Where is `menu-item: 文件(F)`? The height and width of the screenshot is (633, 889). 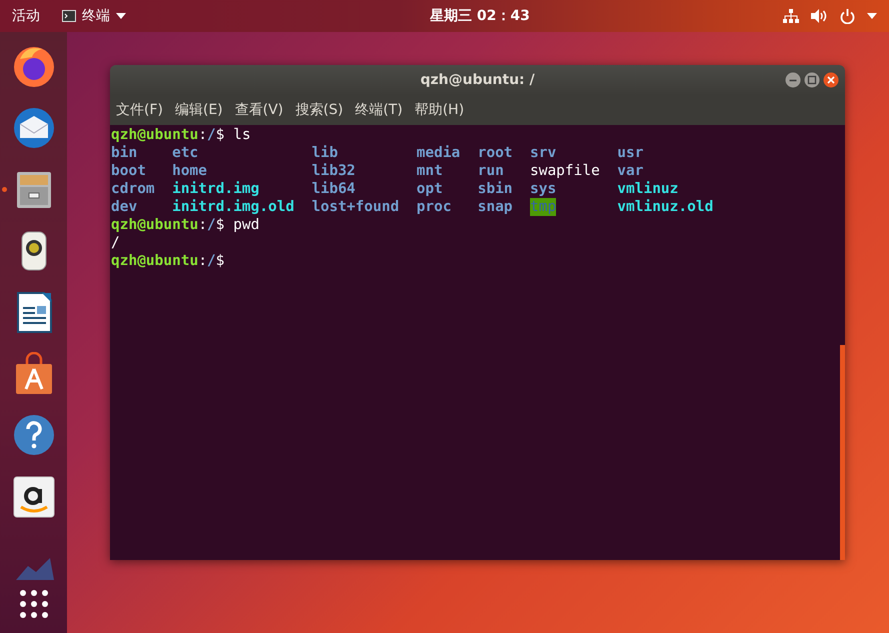
menu-item: 文件(F) is located at coordinates (139, 110).